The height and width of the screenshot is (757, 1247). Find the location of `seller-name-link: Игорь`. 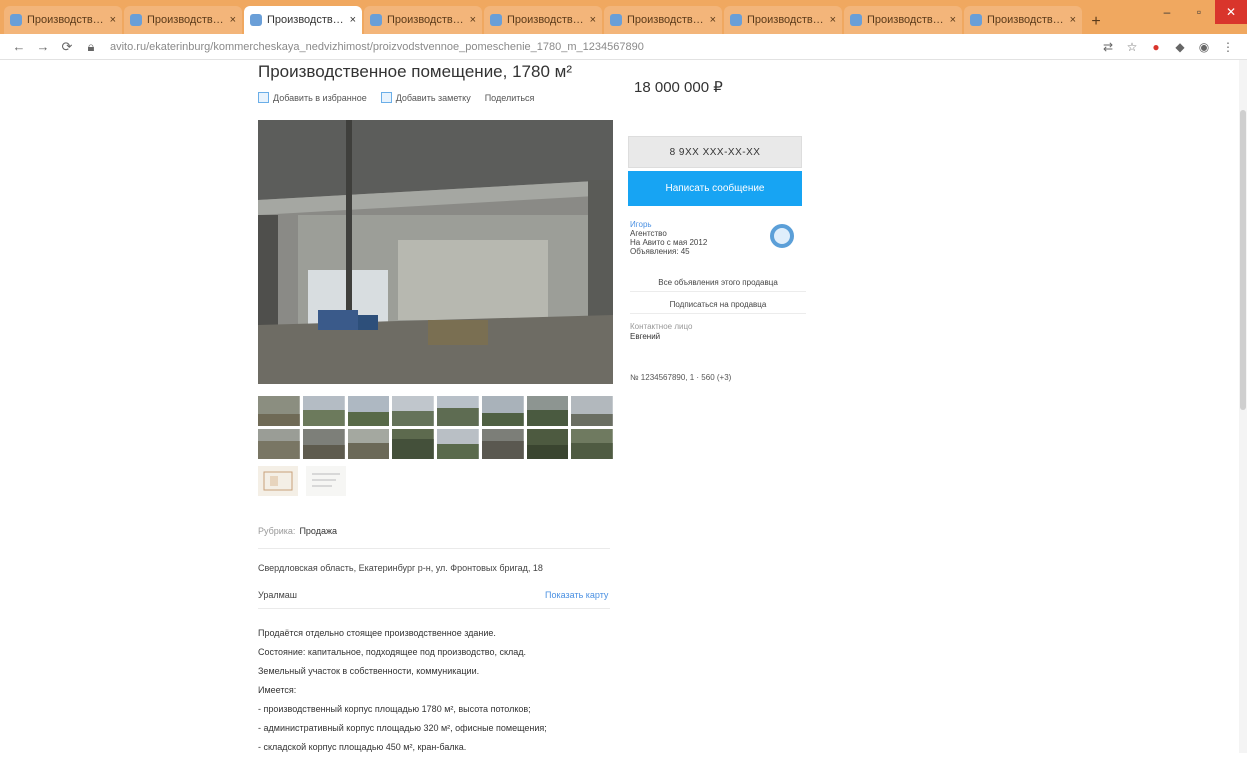

seller-name-link: Игорь is located at coordinates (668, 224).